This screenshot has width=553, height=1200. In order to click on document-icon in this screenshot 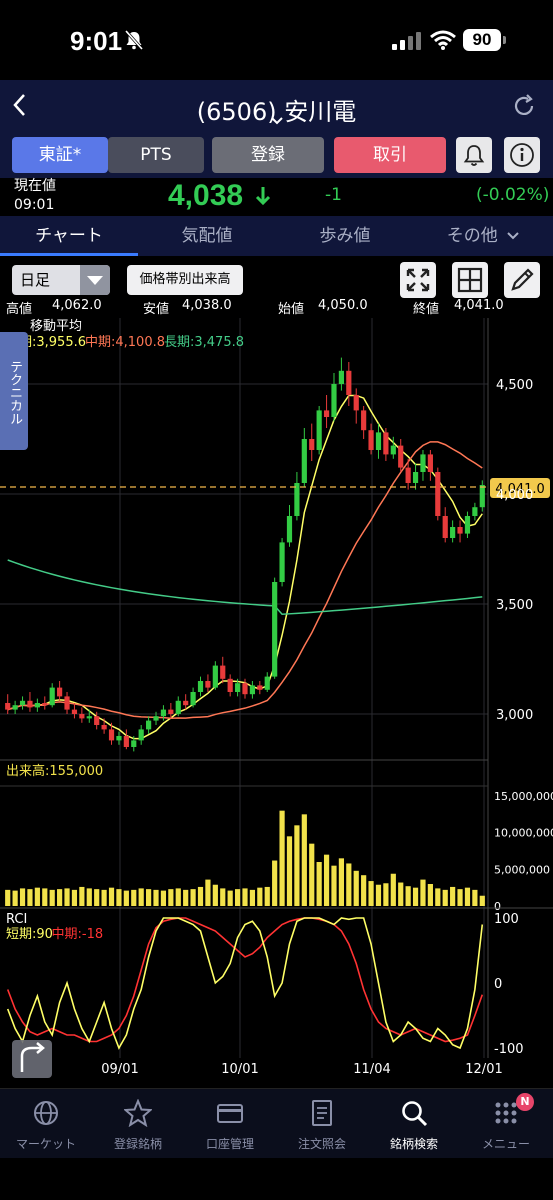, I will do `click(322, 1113)`.